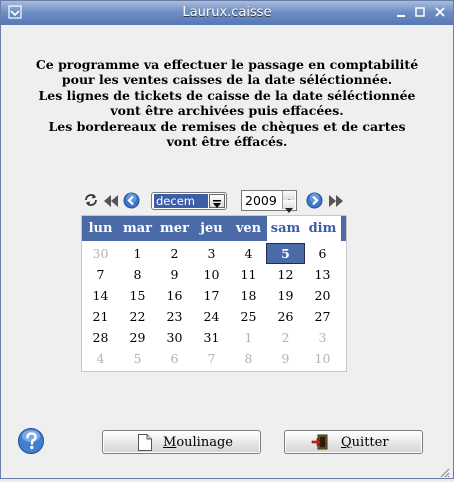  Describe the element at coordinates (420, 13) in the screenshot. I see `maximize-button` at that location.